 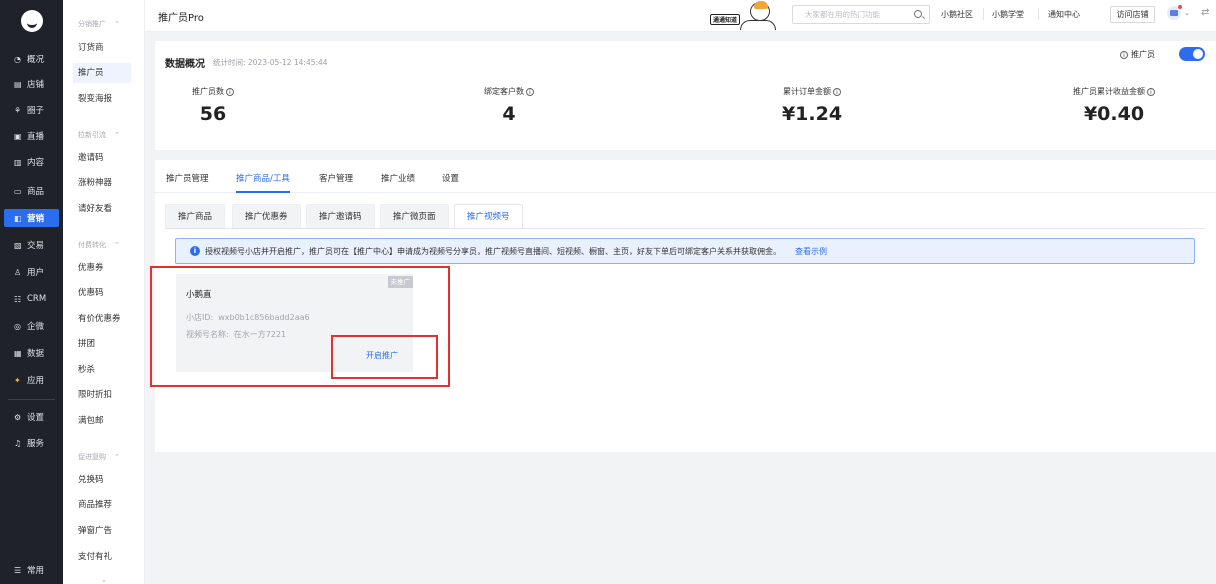 What do you see at coordinates (18, 353) in the screenshot?
I see `data-icon: ▦` at bounding box center [18, 353].